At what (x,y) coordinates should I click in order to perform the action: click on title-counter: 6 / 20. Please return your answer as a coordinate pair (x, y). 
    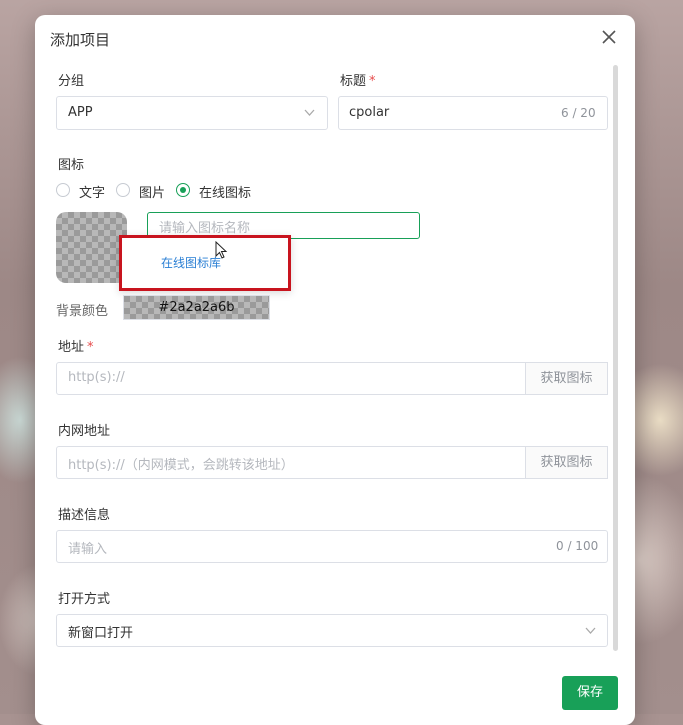
    Looking at the image, I should click on (578, 113).